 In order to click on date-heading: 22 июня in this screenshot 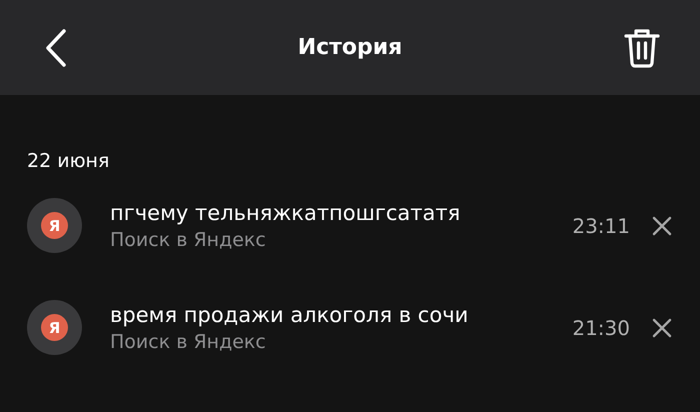, I will do `click(68, 161)`.